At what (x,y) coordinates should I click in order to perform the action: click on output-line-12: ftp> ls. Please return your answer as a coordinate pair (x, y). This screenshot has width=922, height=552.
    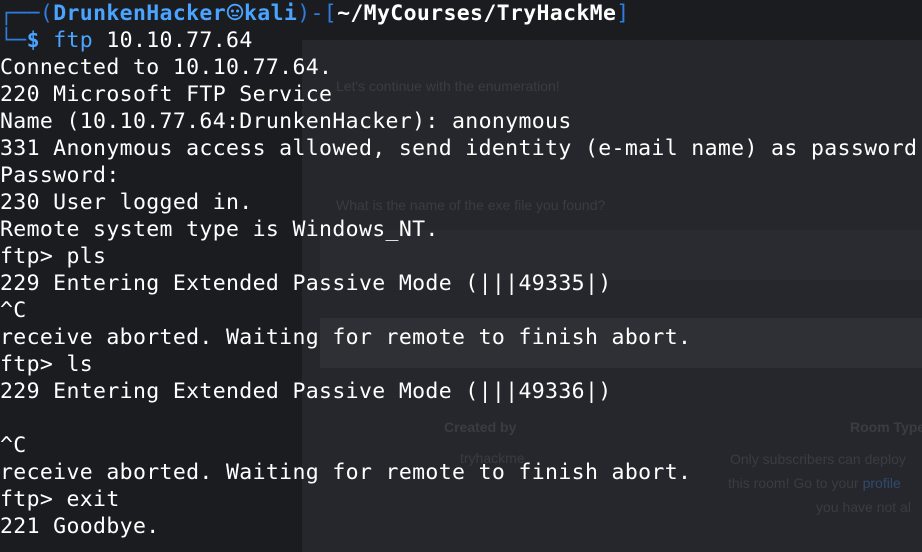
    Looking at the image, I should click on (47, 364).